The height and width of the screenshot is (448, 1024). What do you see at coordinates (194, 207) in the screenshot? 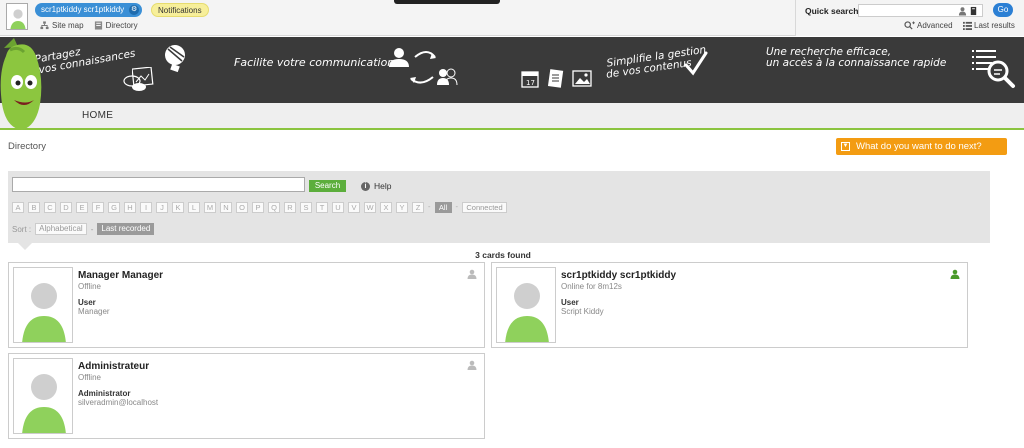
I see `letter-filter-l: L` at bounding box center [194, 207].